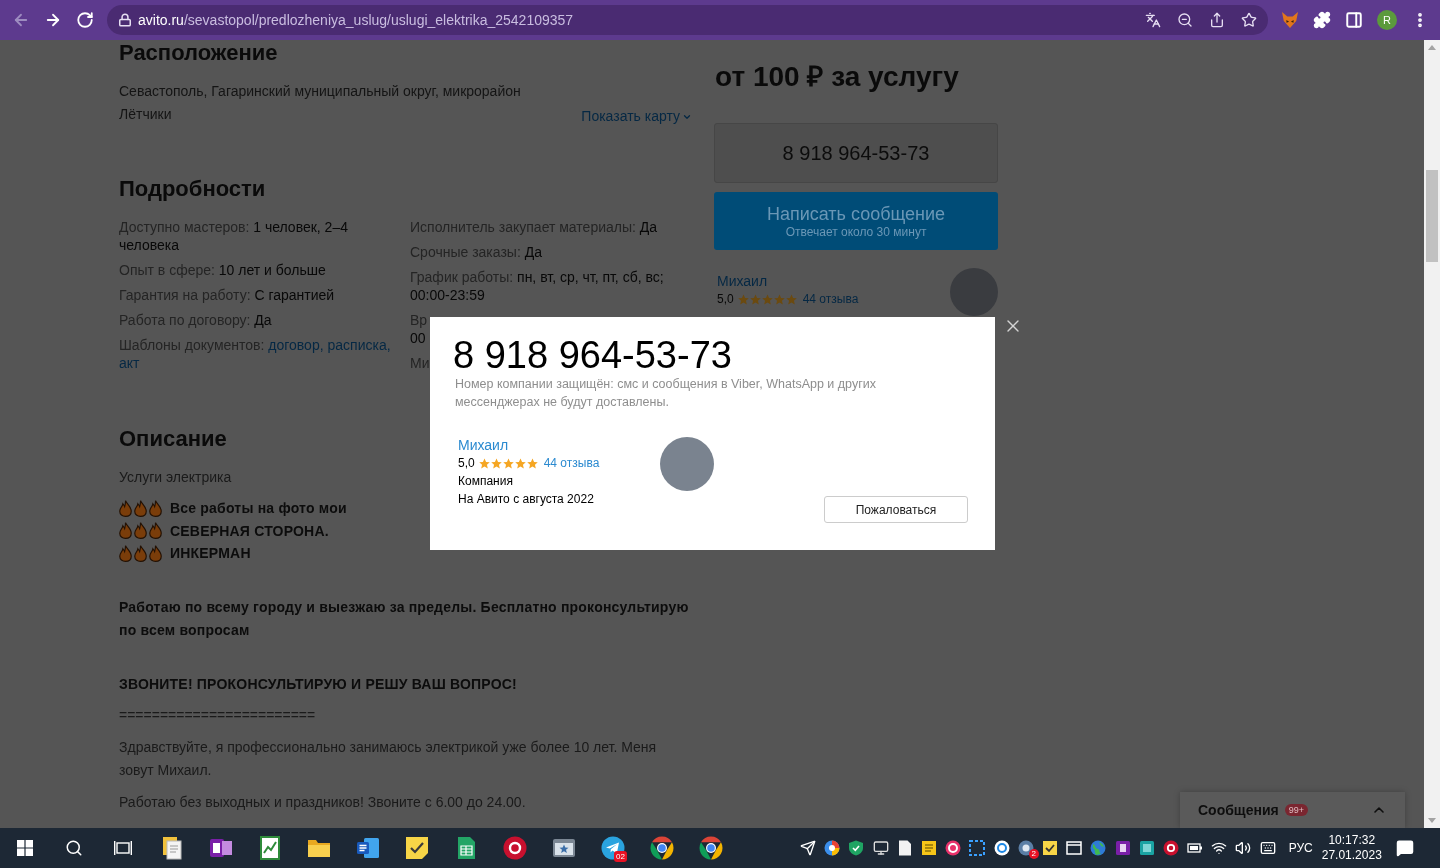 This screenshot has height=868, width=1440. Describe the element at coordinates (357, 345) in the screenshot. I see `document-link: расписка` at that location.